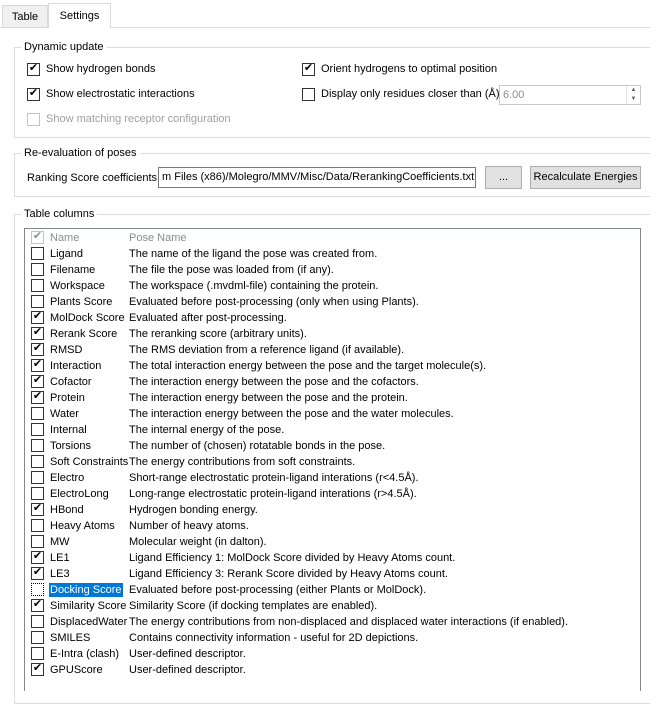  Describe the element at coordinates (207, 430) in the screenshot. I see `row-description: The internal energy of the pose.` at that location.